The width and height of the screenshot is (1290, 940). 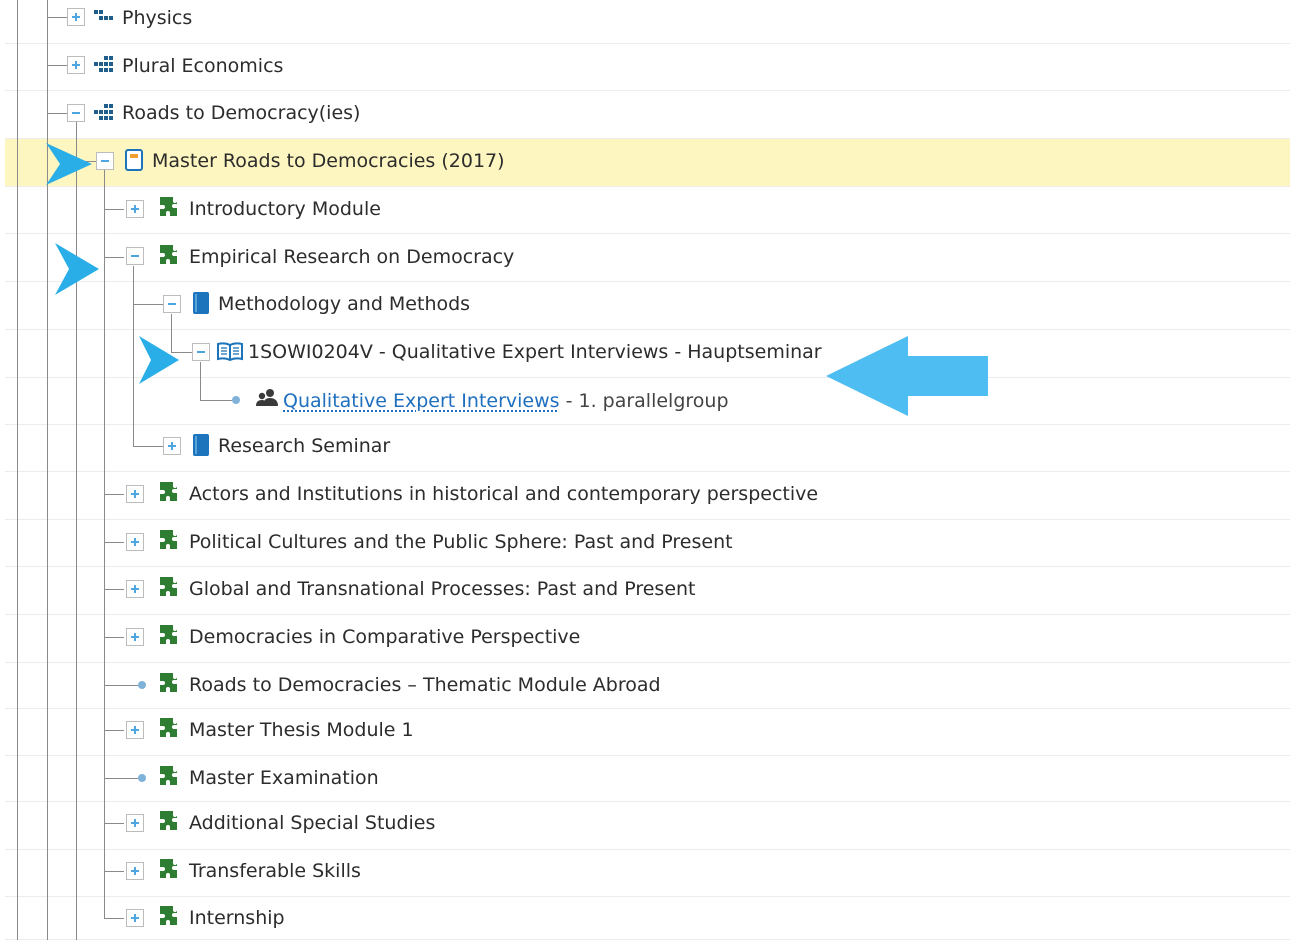 I want to click on expand-toggle-global, so click(x=135, y=589).